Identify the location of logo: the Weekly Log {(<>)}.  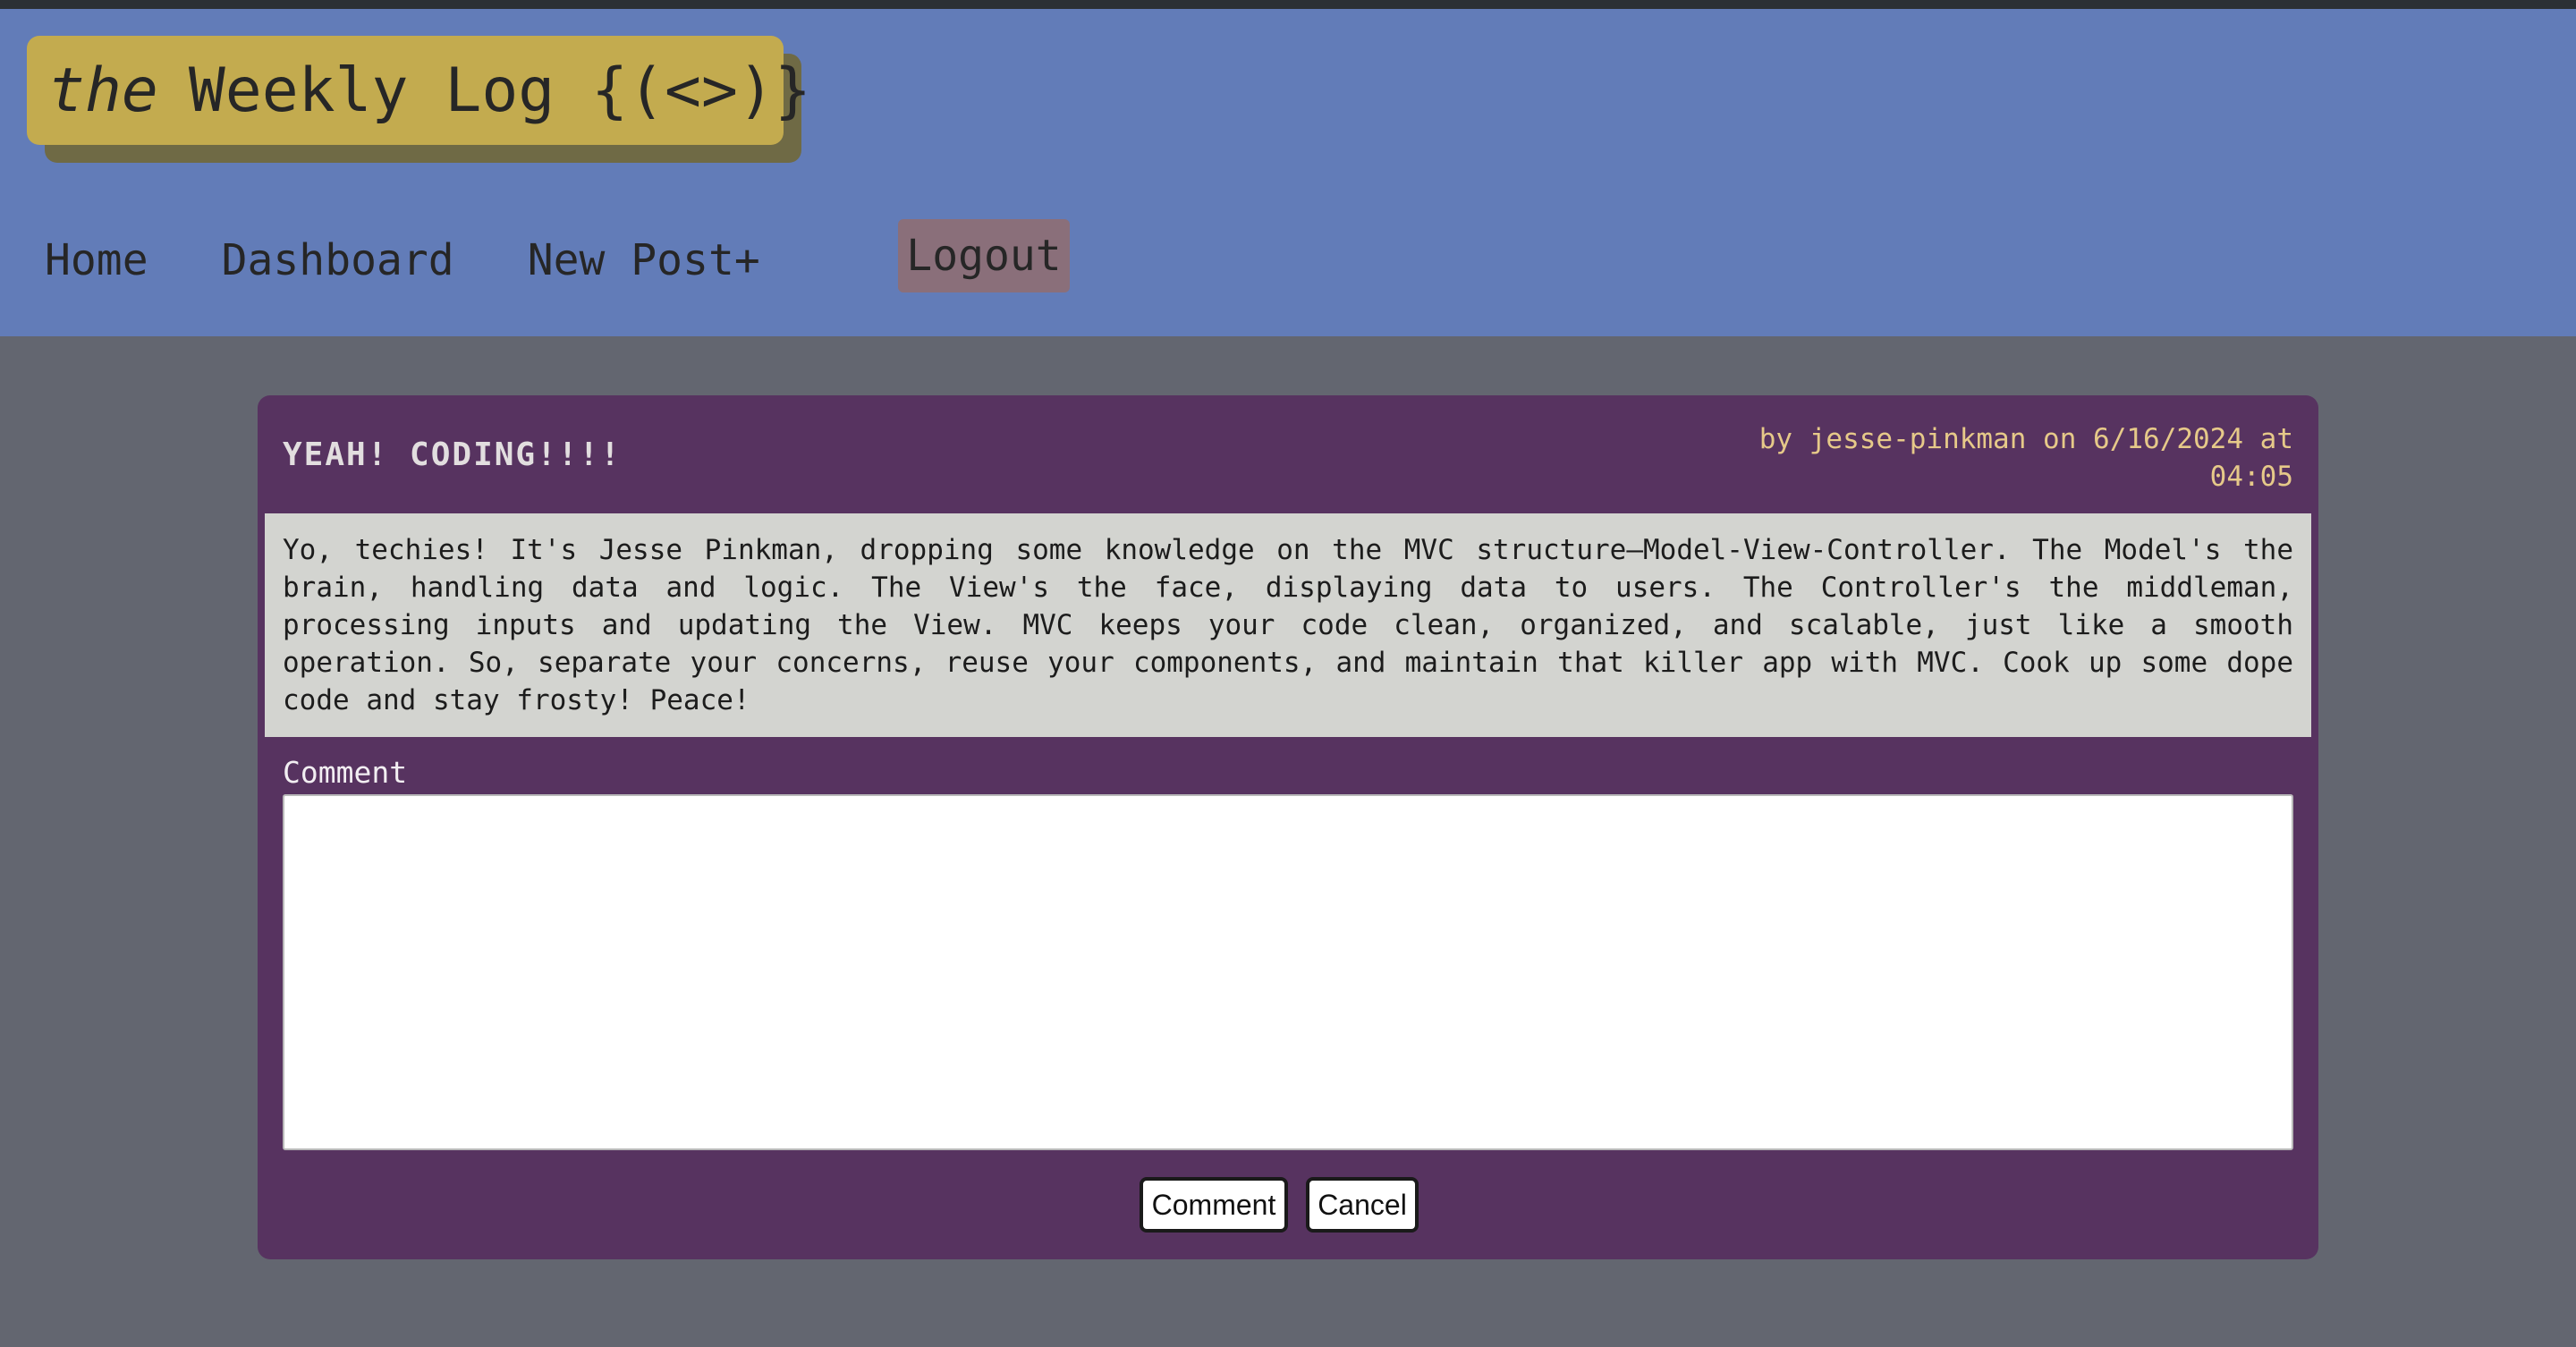
(419, 99).